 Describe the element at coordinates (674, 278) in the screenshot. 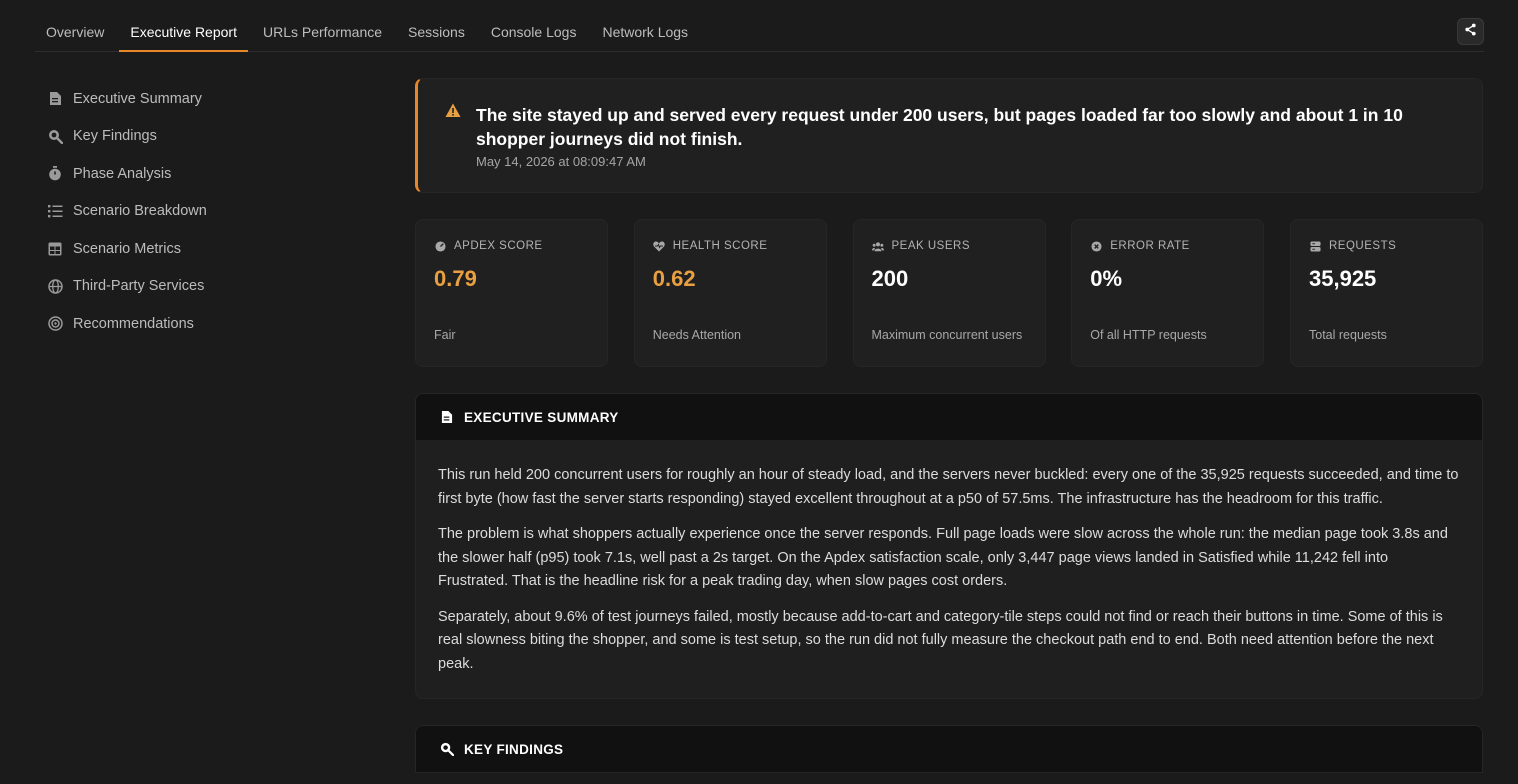

I see `card-value: 0.62` at that location.